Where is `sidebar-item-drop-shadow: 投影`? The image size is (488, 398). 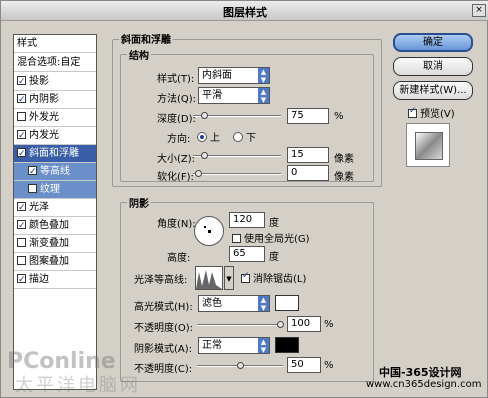
sidebar-item-drop-shadow: 投影 is located at coordinates (55, 82).